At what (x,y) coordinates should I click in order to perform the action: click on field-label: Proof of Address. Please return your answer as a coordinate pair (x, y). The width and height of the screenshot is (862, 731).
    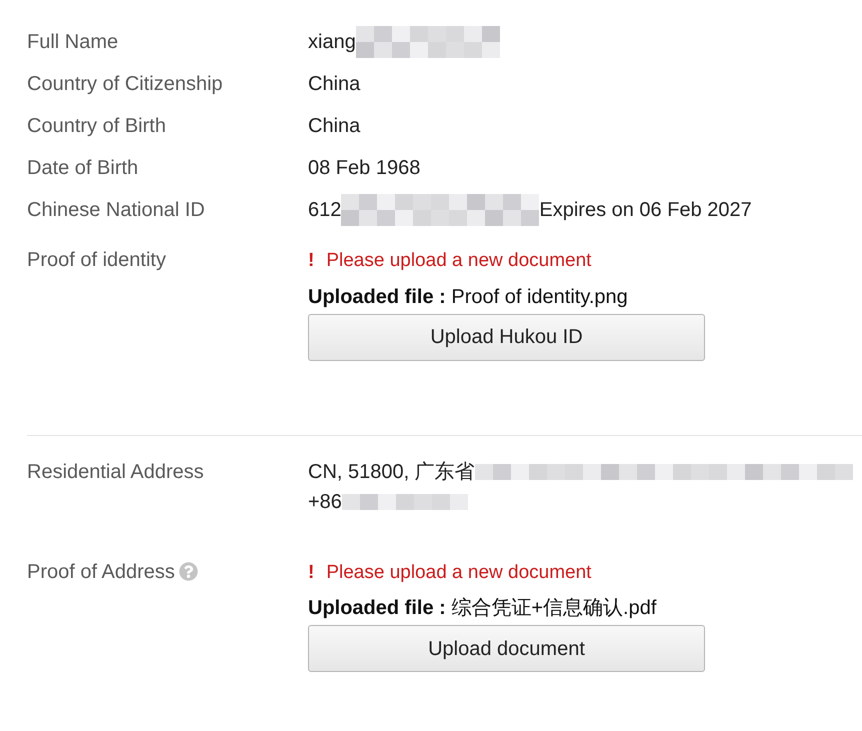
    Looking at the image, I should click on (101, 572).